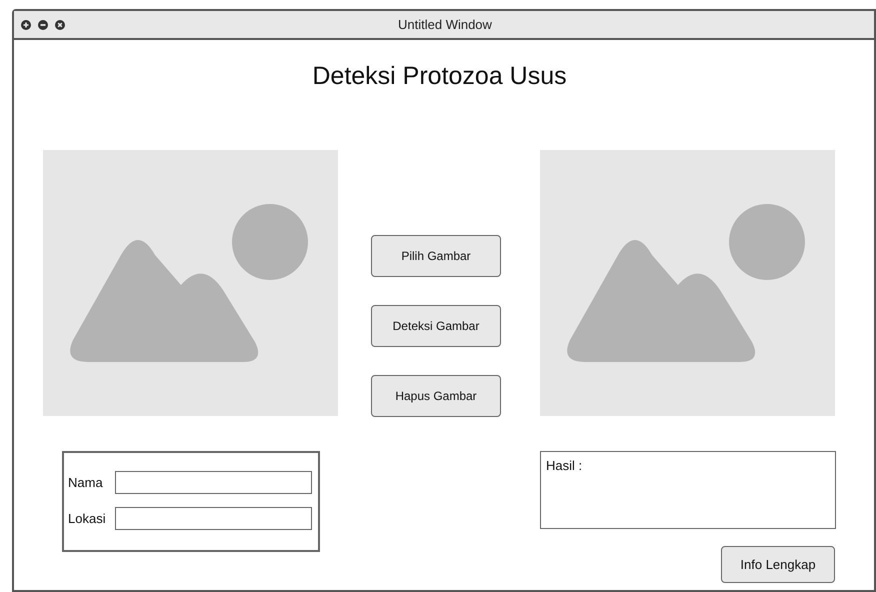 The image size is (876, 592). What do you see at coordinates (43, 25) in the screenshot?
I see `minimize-icon` at bounding box center [43, 25].